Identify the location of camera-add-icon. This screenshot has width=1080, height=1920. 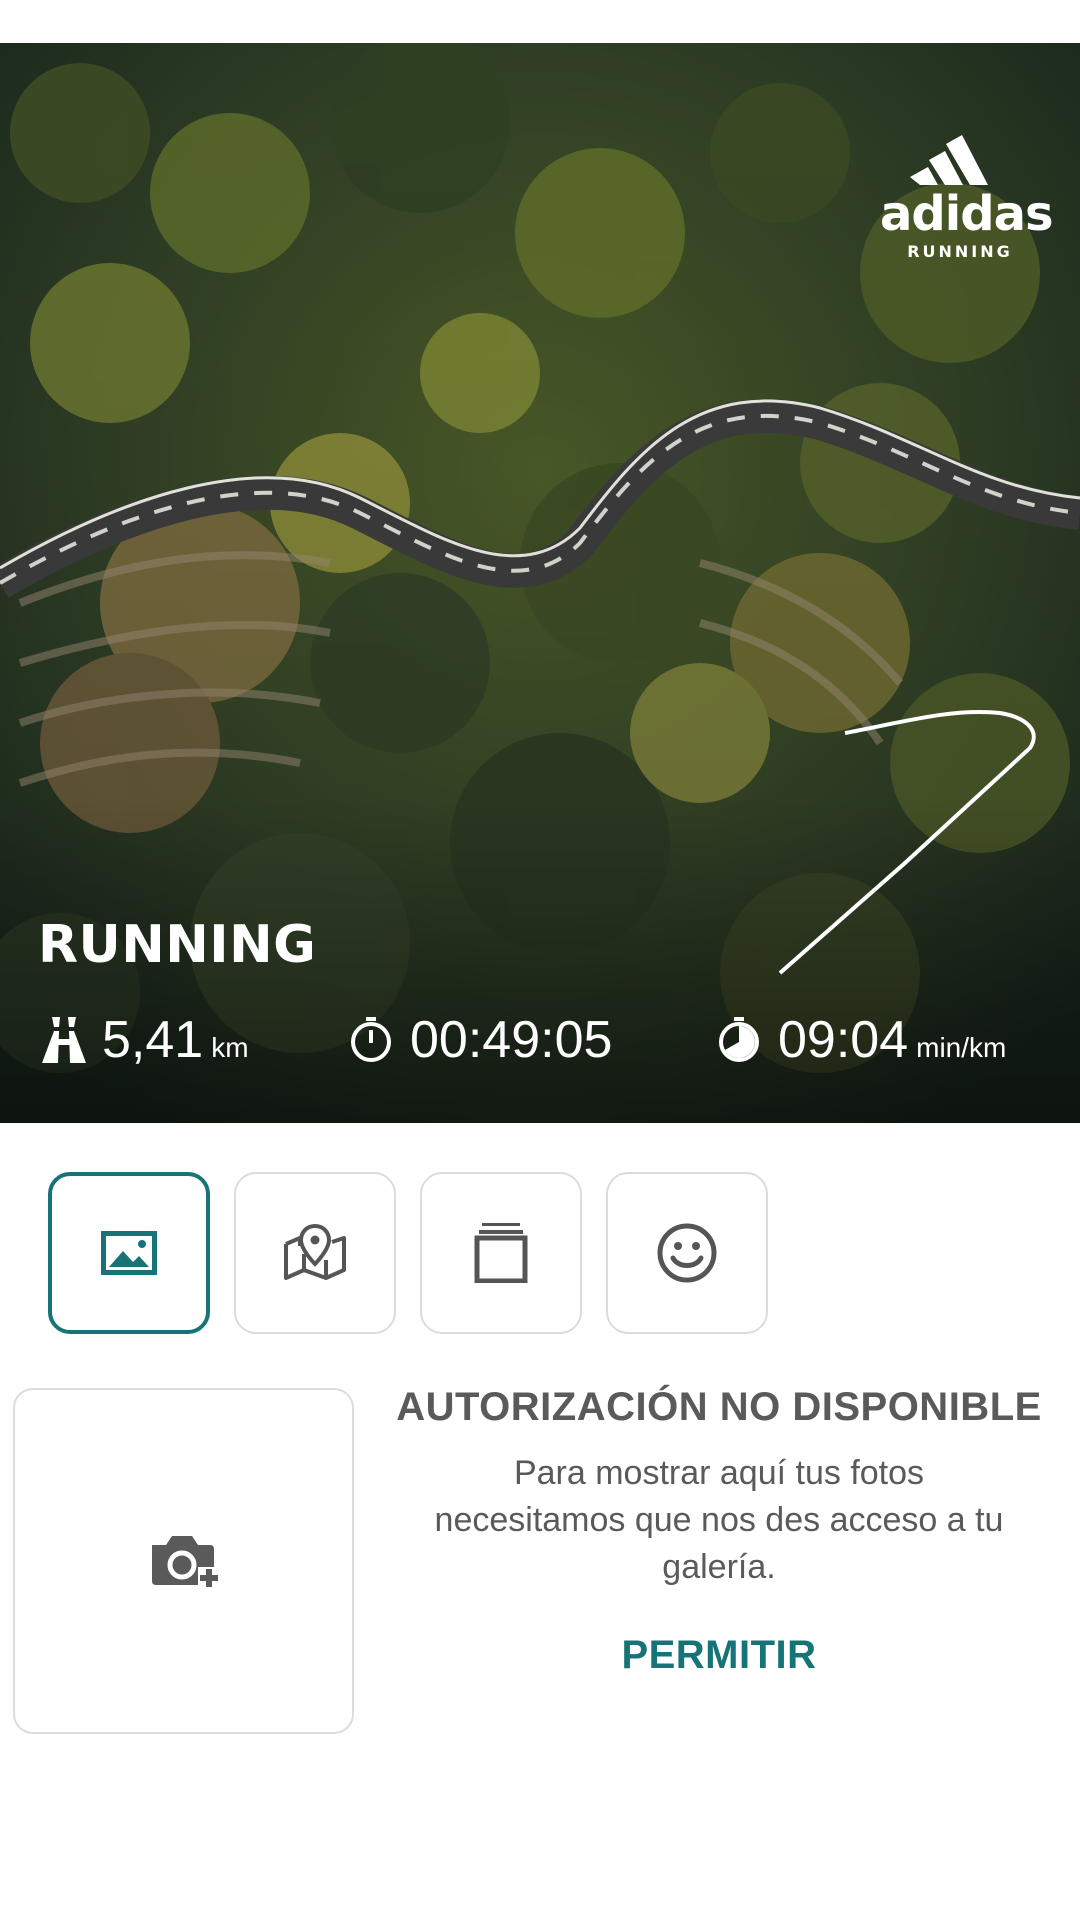
(185, 1562).